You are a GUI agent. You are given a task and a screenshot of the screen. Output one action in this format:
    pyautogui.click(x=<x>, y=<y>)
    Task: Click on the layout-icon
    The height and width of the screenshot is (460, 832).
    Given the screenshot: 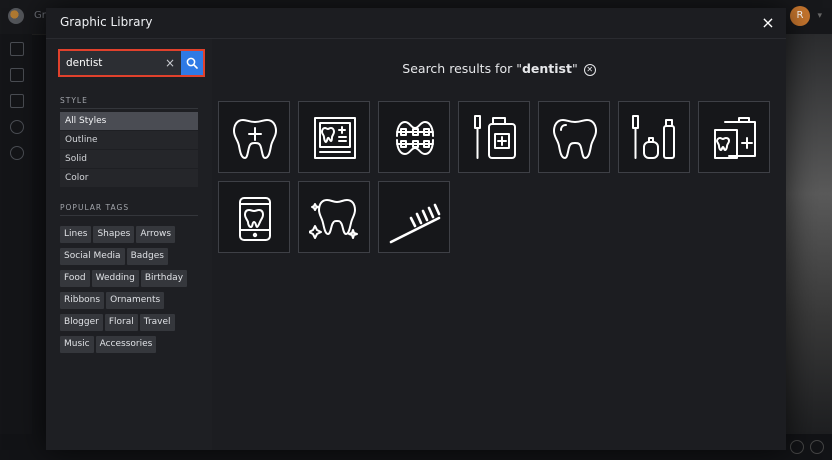 What is the action you would take?
    pyautogui.click(x=17, y=49)
    